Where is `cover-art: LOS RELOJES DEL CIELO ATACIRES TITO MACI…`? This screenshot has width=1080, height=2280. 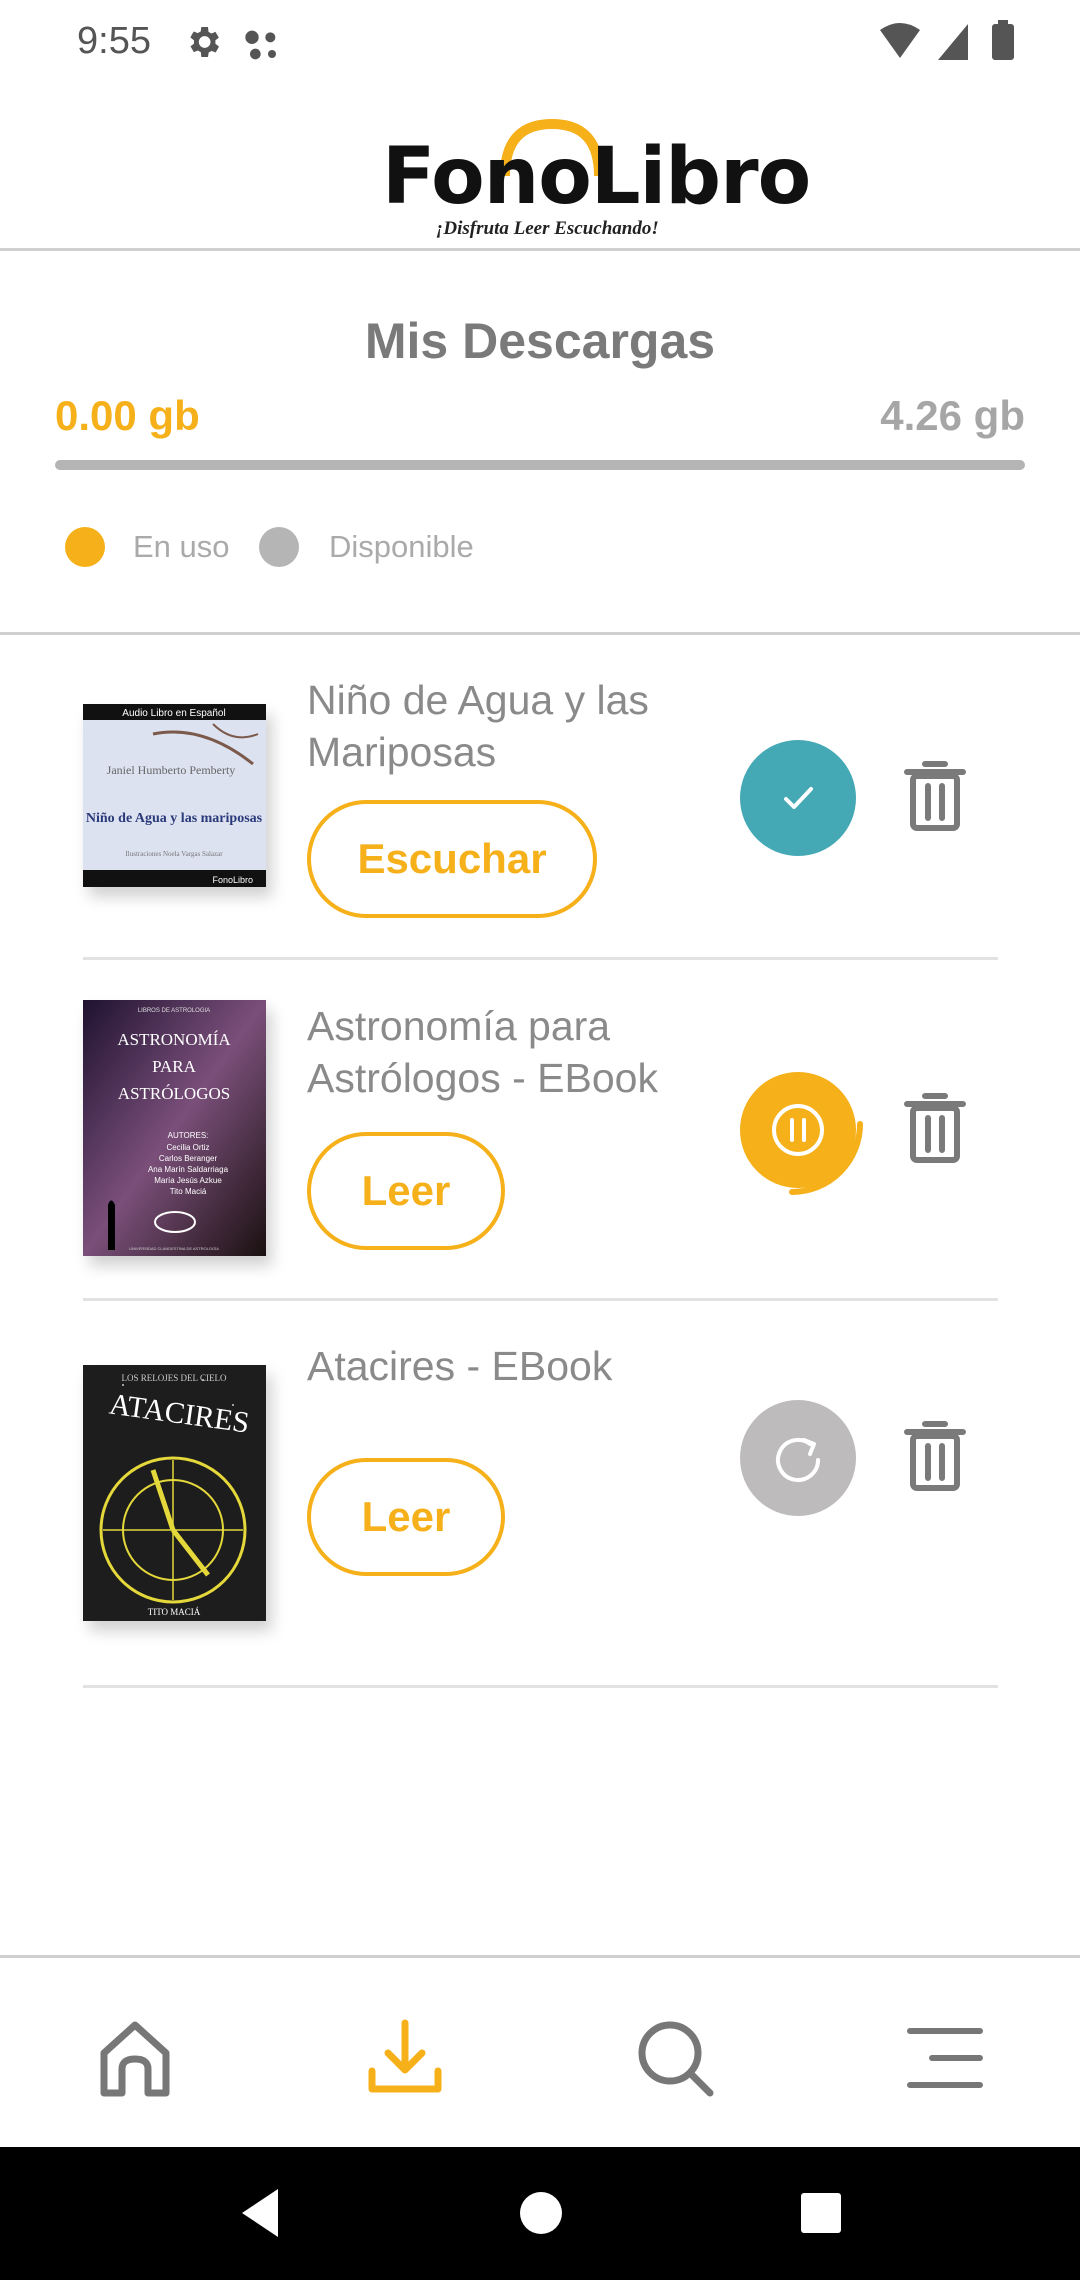
cover-art: LOS RELOJES DEL CIELO ATACIRES TITO MACI… is located at coordinates (174, 1493).